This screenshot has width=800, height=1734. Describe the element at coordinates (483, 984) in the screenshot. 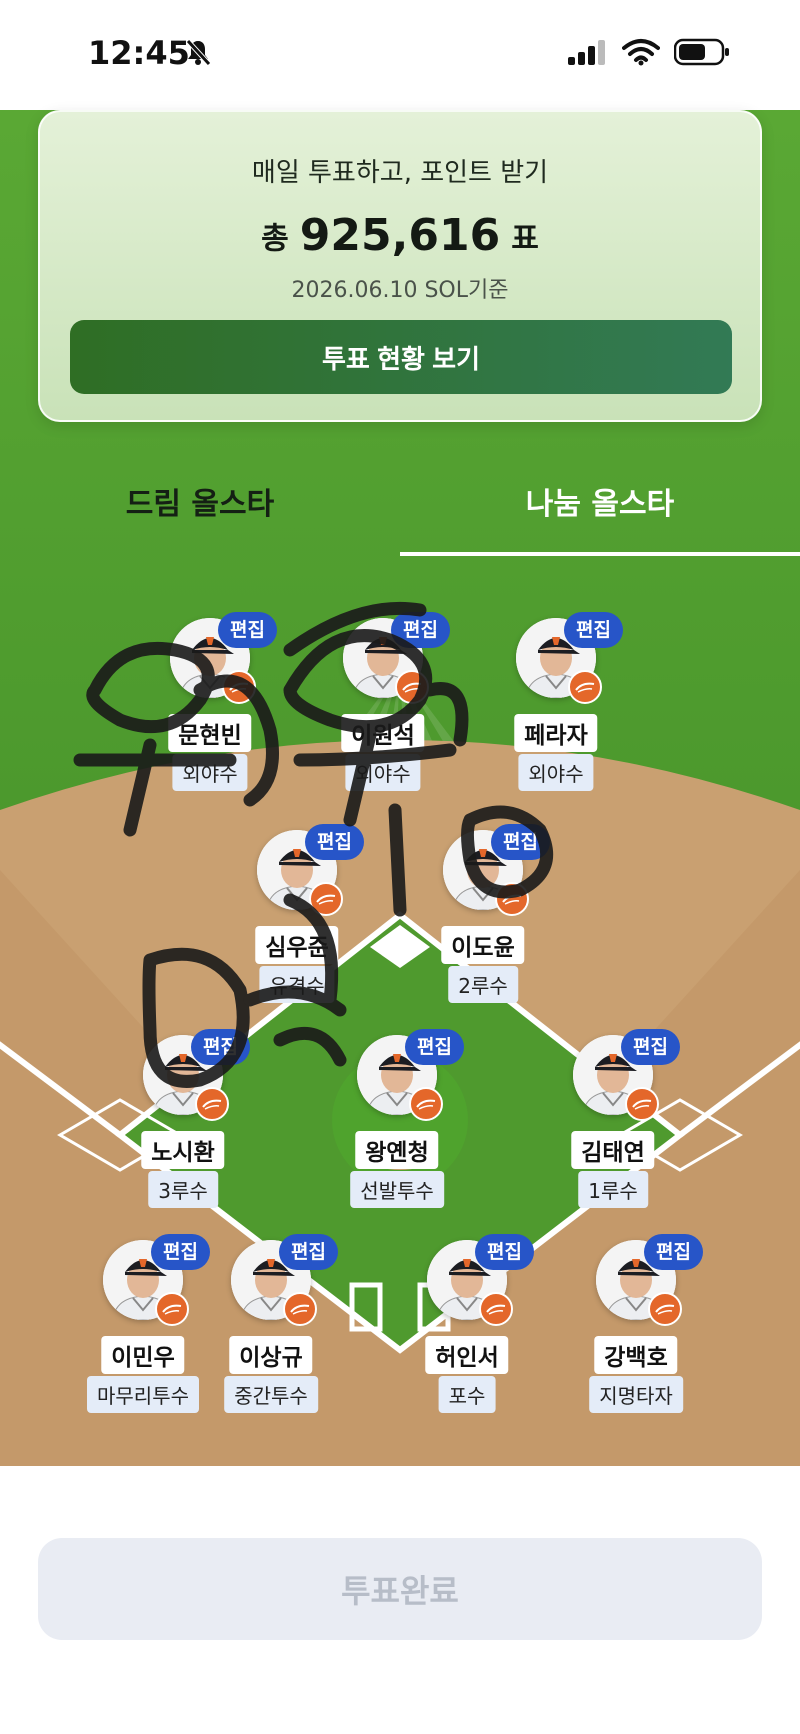

I see `player-position: 2루수` at that location.